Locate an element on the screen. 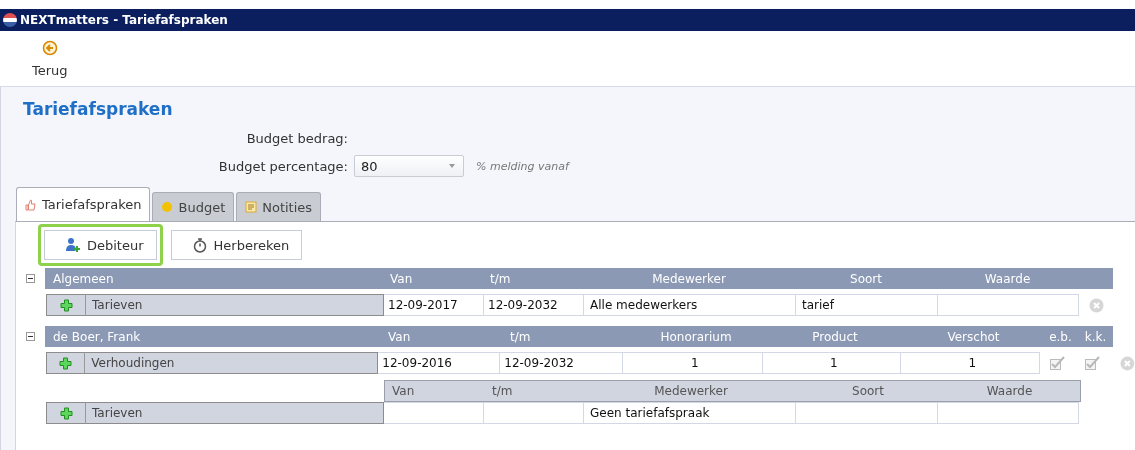  action-button: Herbereken is located at coordinates (236, 245).